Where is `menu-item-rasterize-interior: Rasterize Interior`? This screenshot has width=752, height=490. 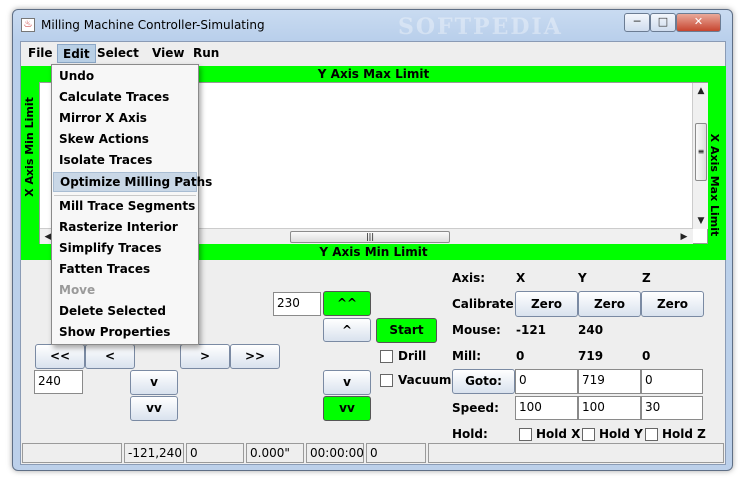 menu-item-rasterize-interior: Rasterize Interior is located at coordinates (125, 228).